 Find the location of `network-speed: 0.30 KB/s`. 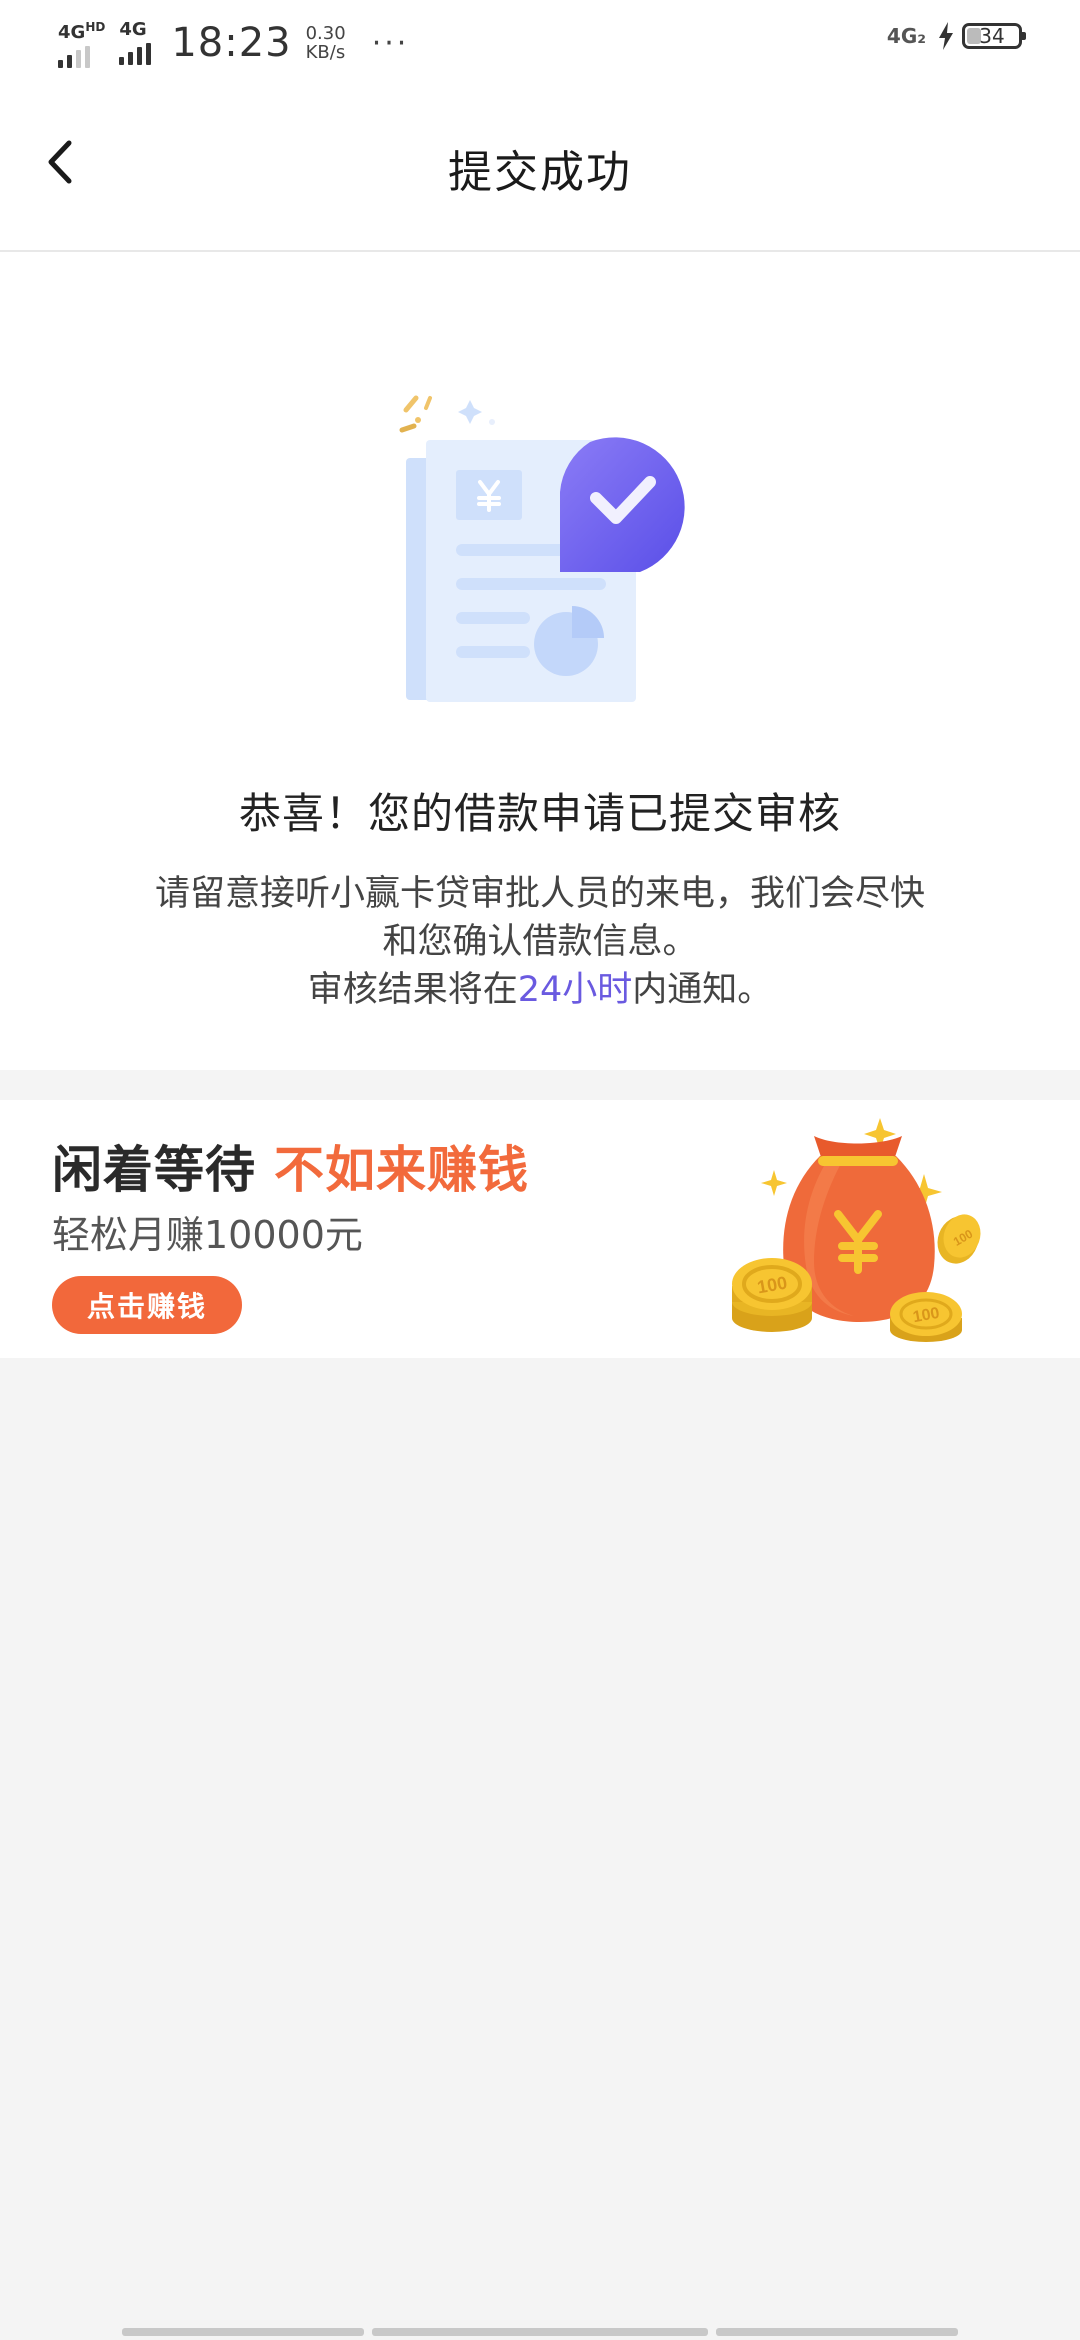

network-speed: 0.30 KB/s is located at coordinates (326, 43).